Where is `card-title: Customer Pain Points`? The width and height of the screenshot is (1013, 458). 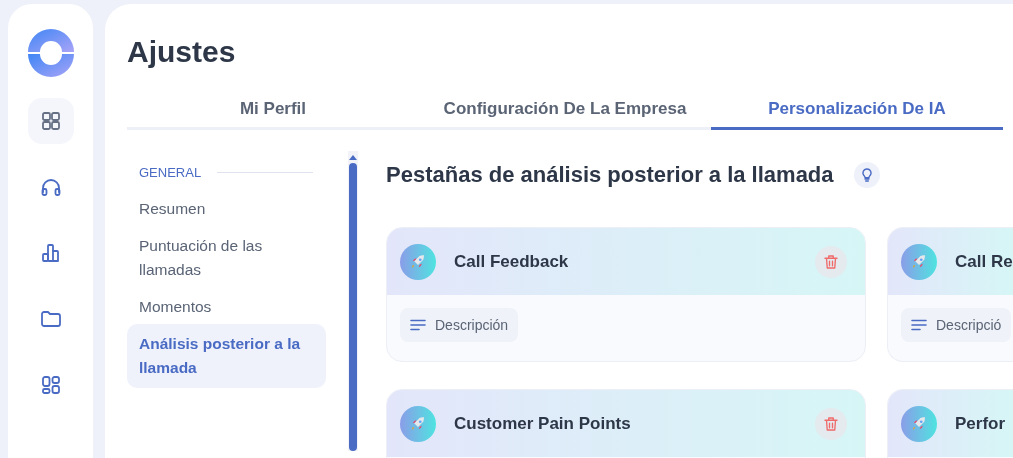 card-title: Customer Pain Points is located at coordinates (543, 423).